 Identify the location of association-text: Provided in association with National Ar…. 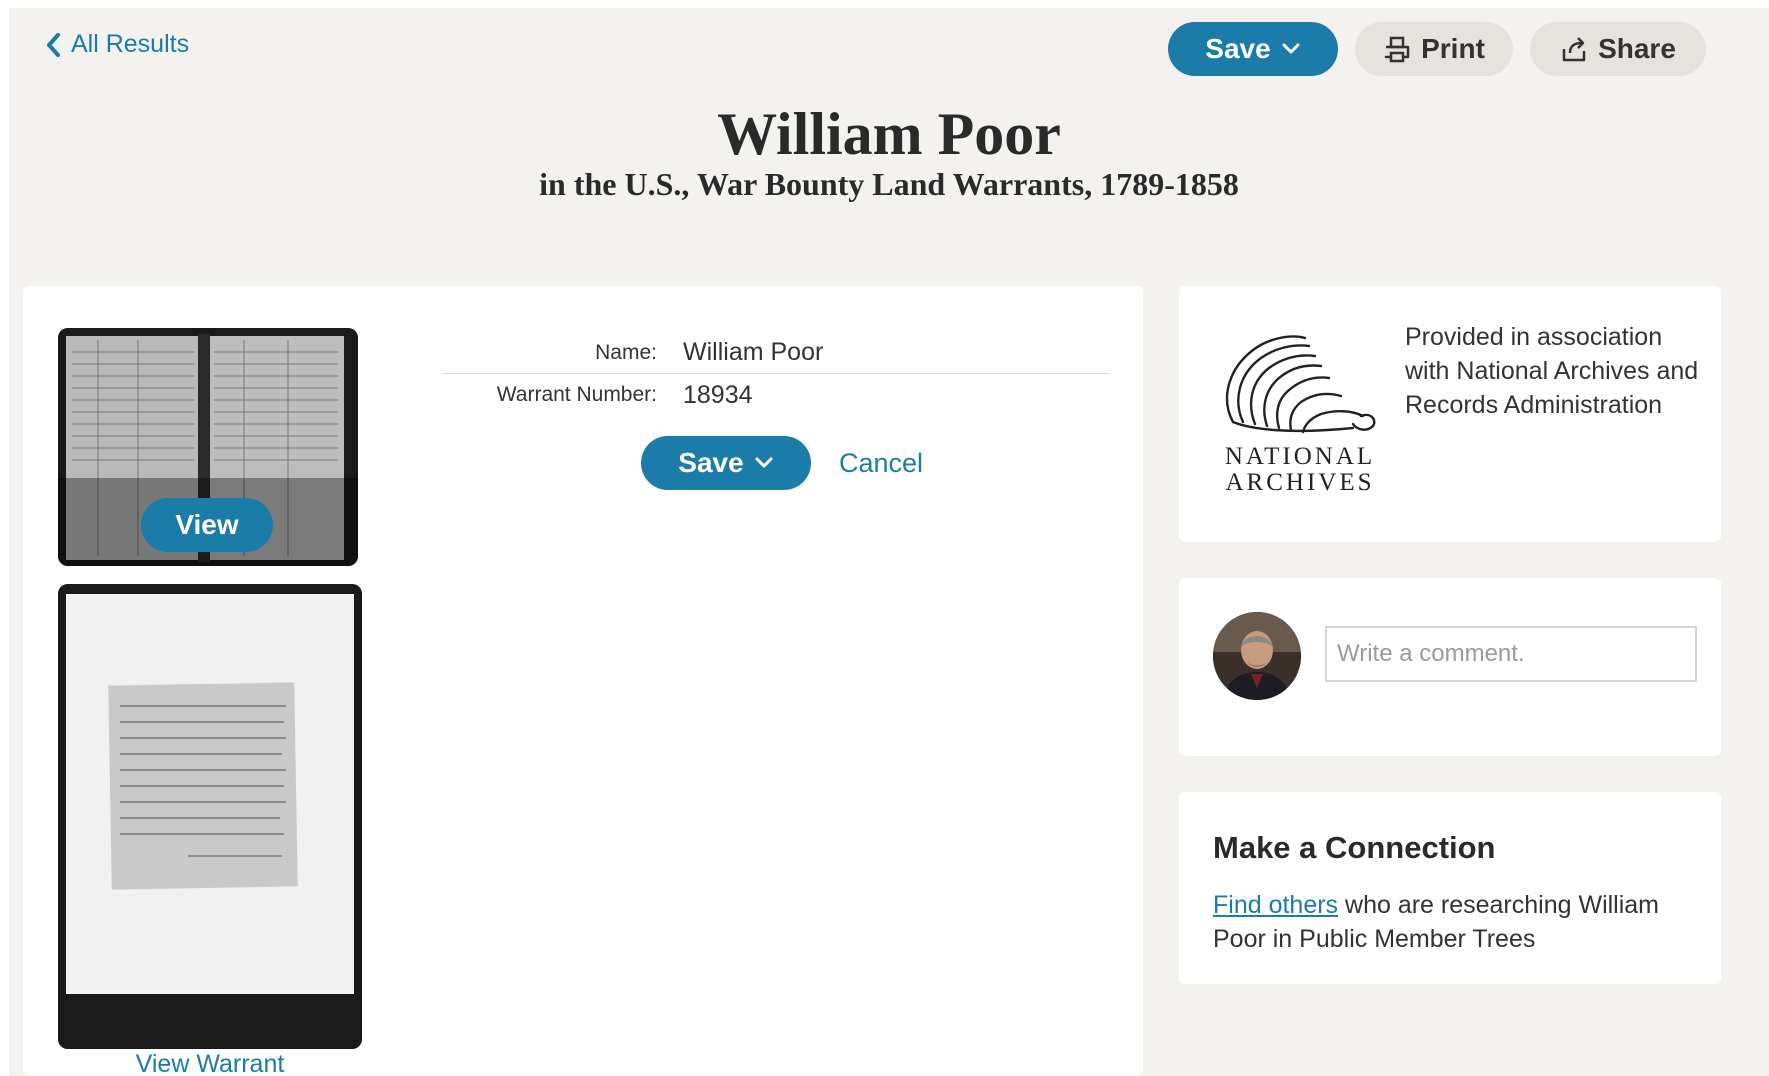
(1552, 371).